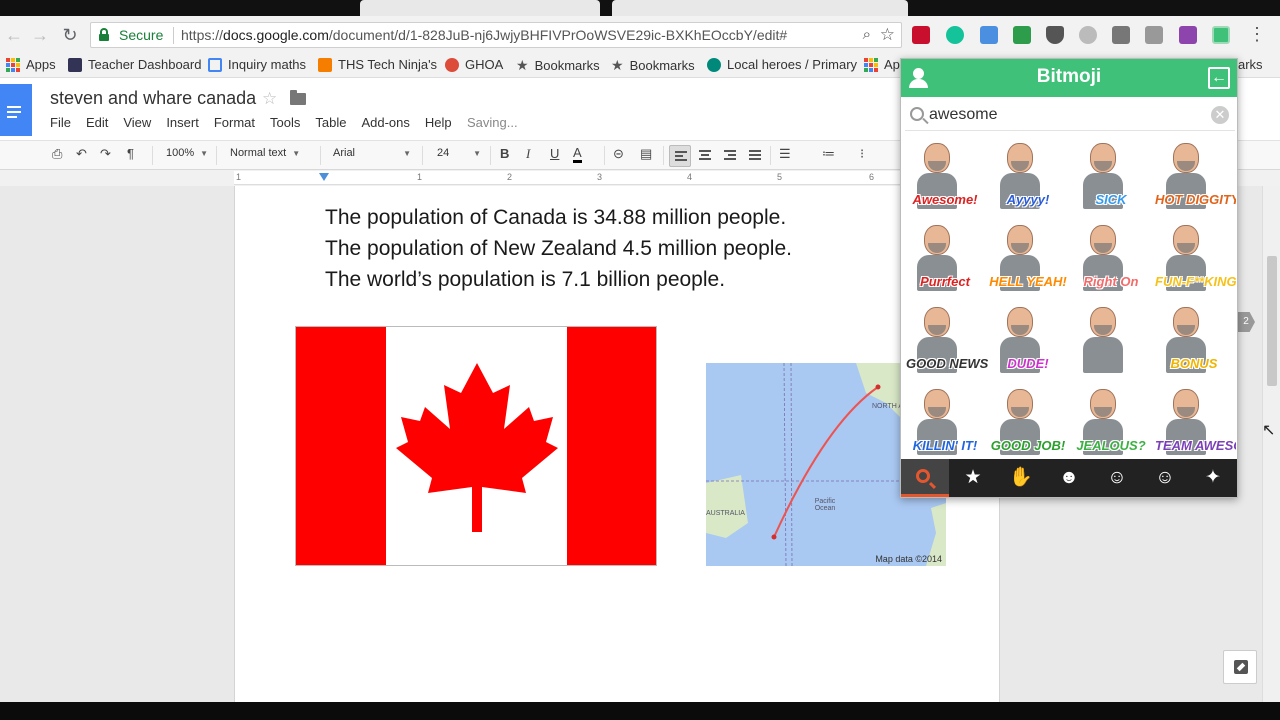 The width and height of the screenshot is (1280, 720). What do you see at coordinates (330, 122) in the screenshot?
I see `menu-table: Table` at bounding box center [330, 122].